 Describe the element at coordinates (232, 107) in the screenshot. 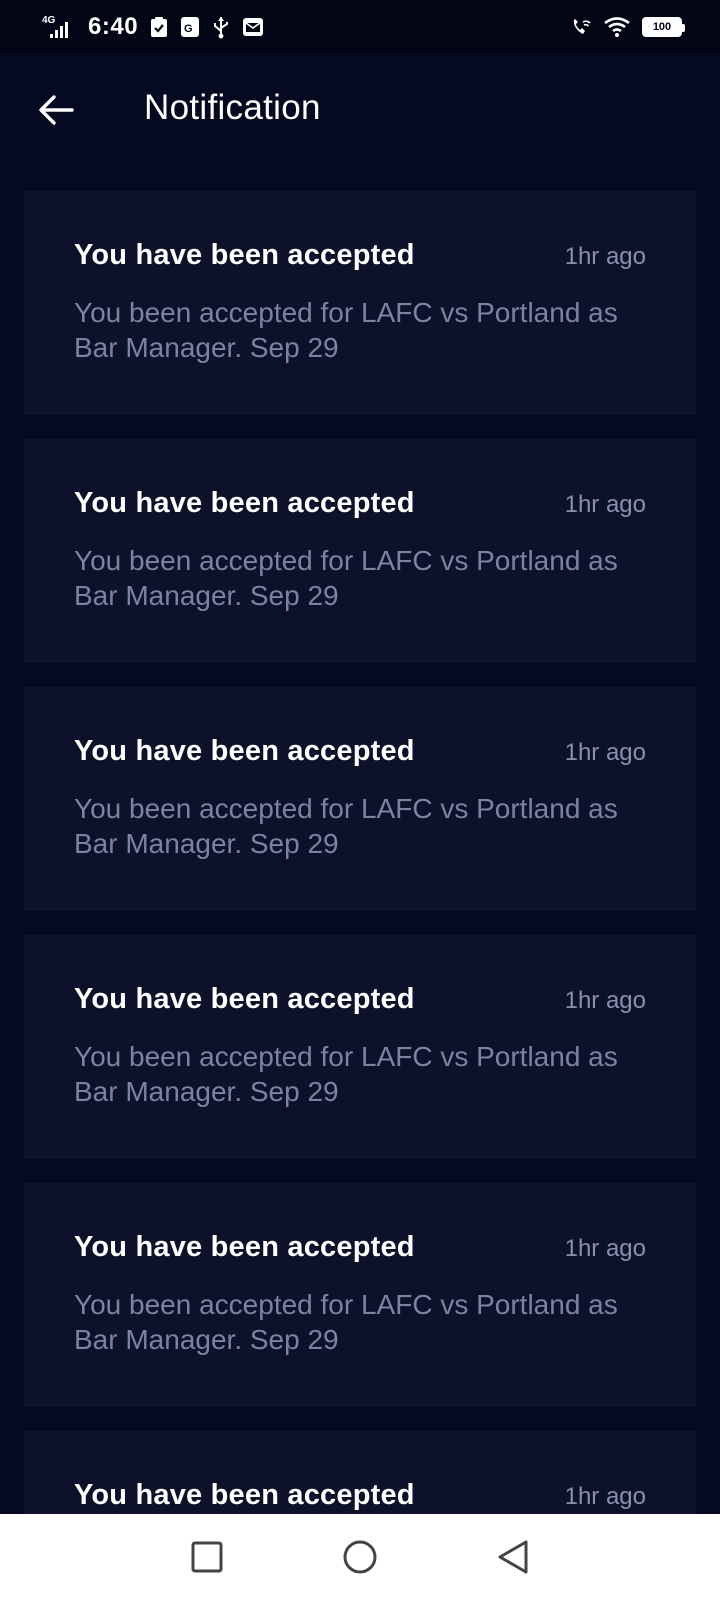

I see `page-title: Notification` at that location.